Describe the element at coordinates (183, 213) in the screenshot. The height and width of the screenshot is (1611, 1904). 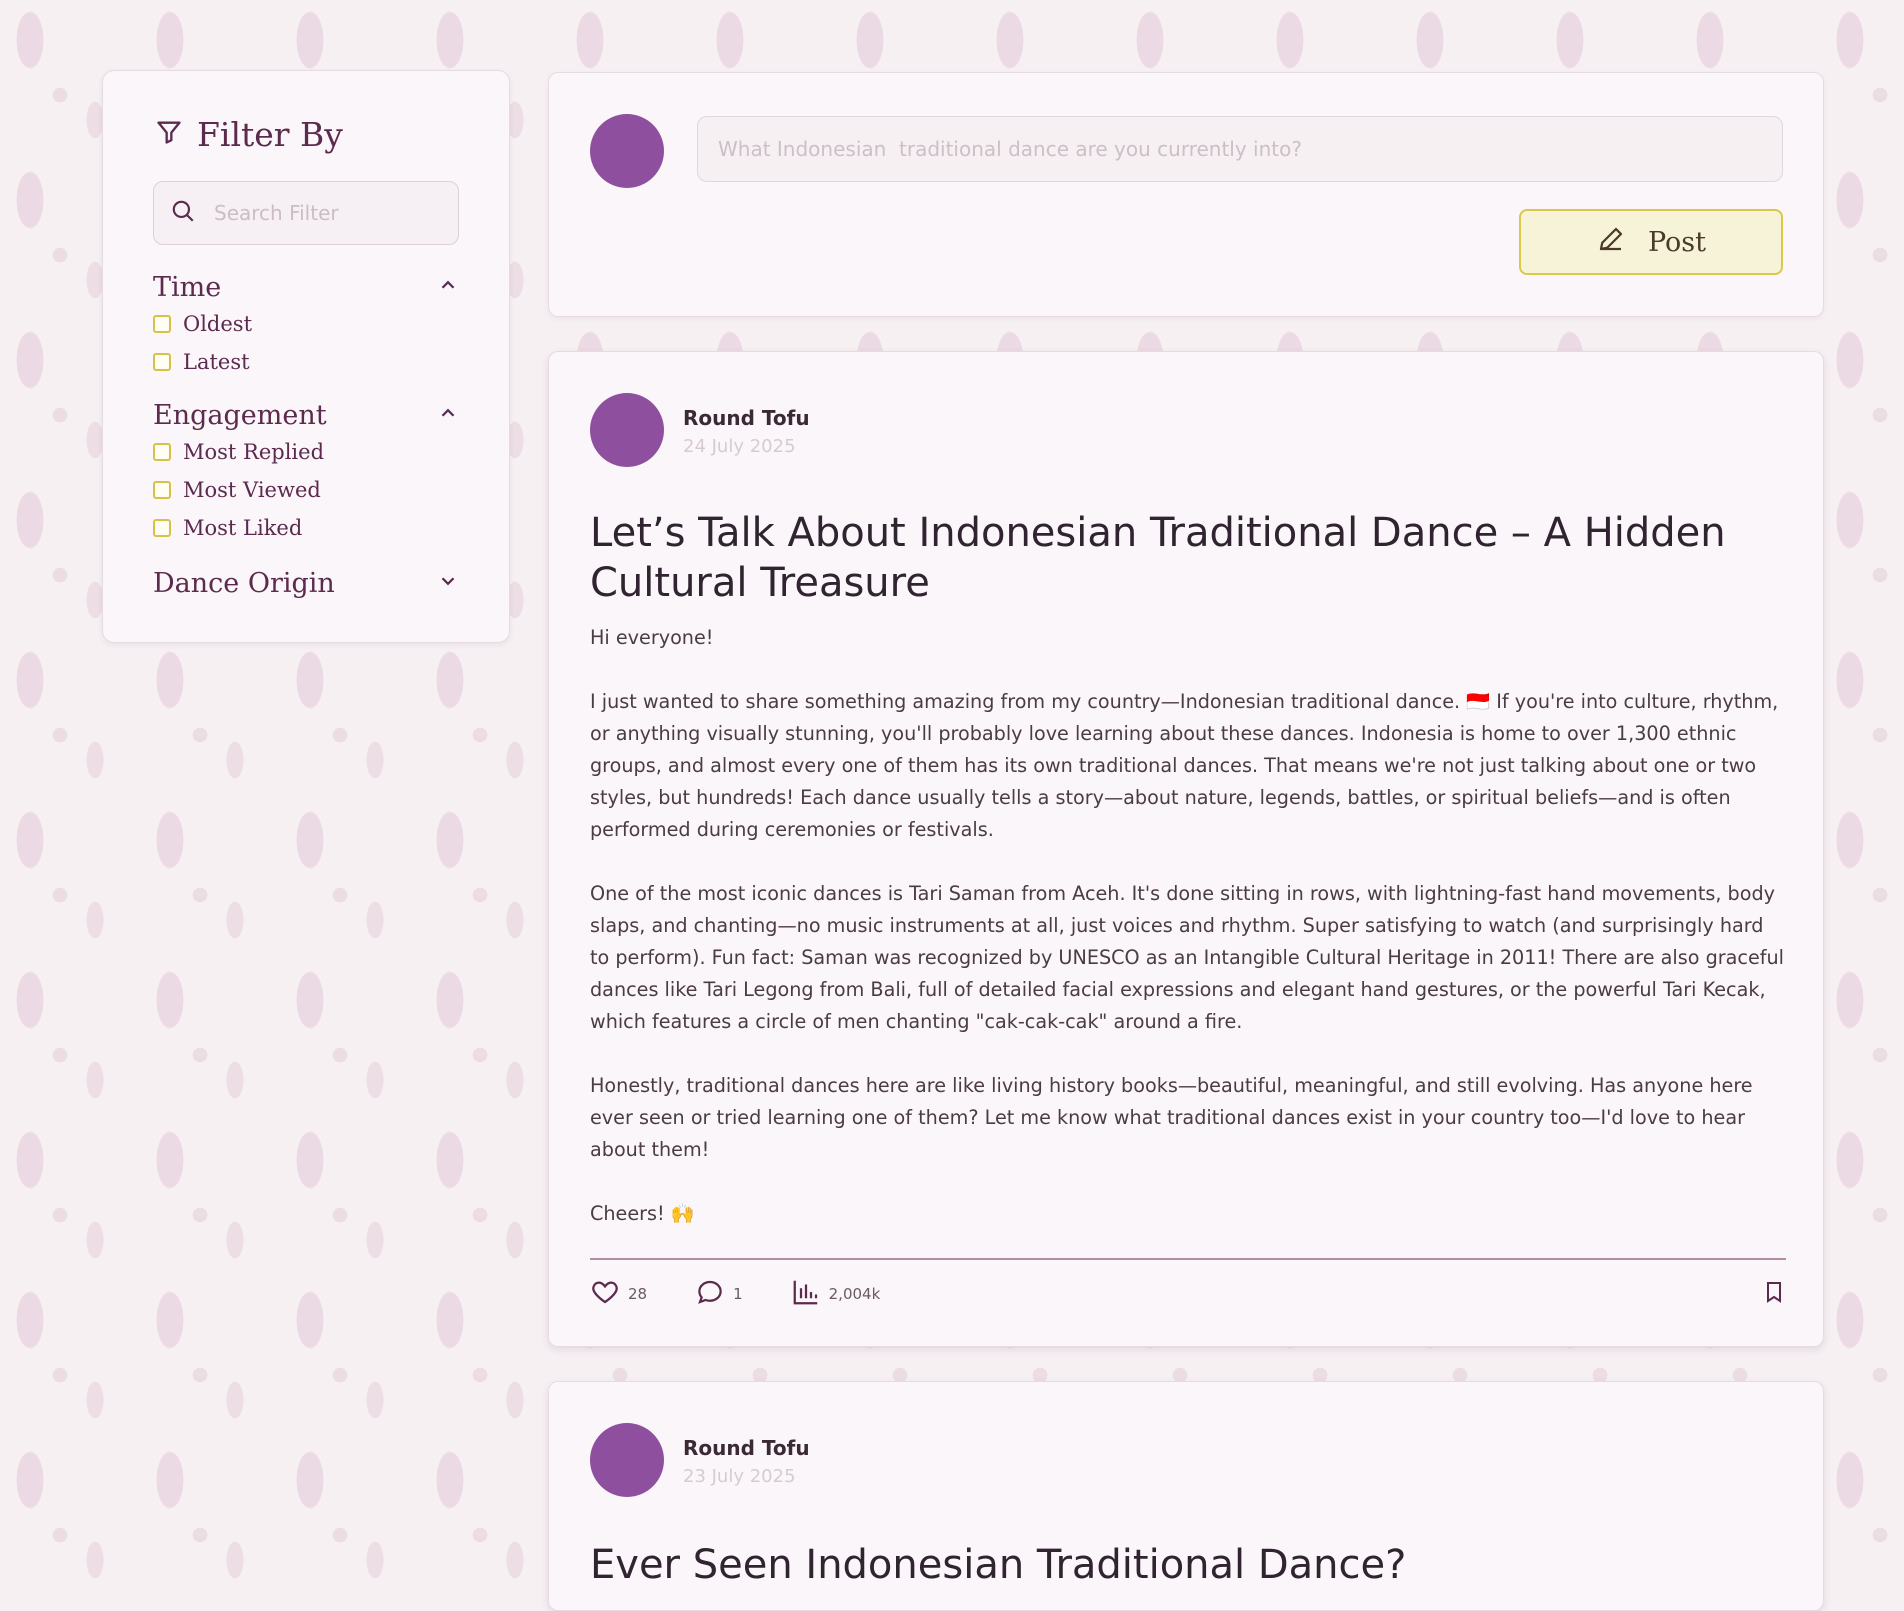
I see `search-icon` at that location.